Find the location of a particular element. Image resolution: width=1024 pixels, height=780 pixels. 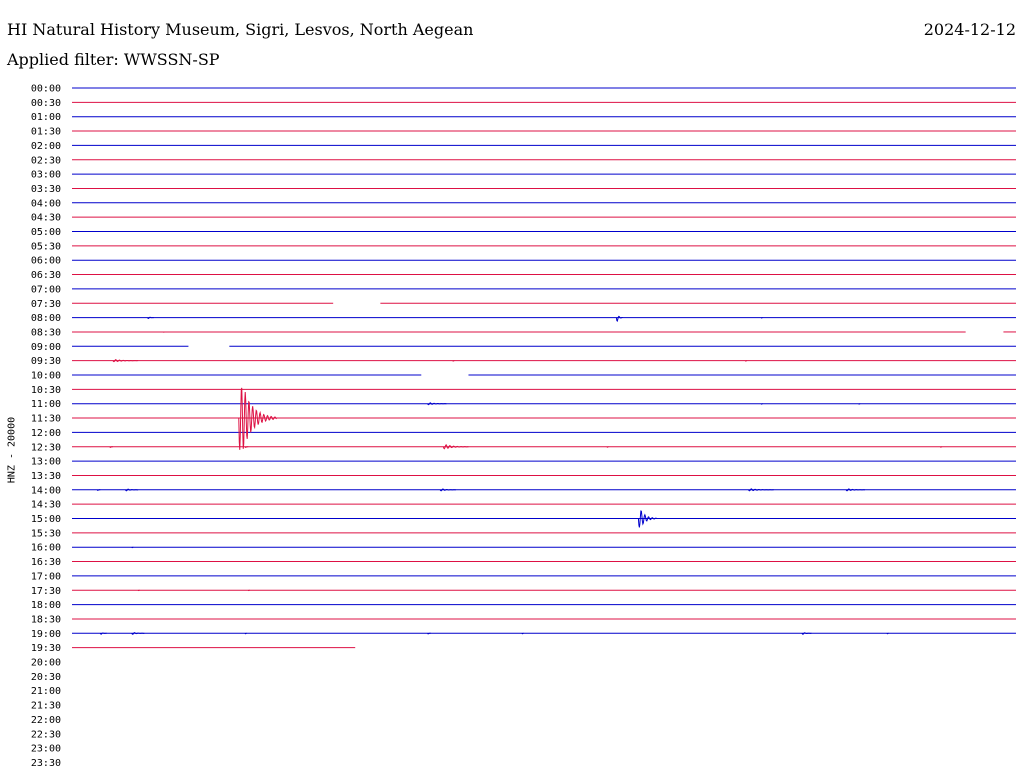

row-time-label: 06:30 is located at coordinates (46, 275).